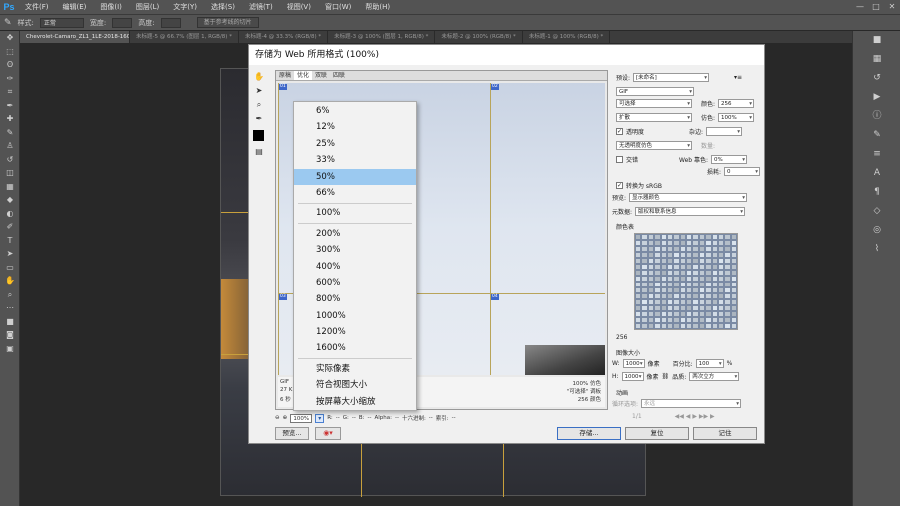 This screenshot has height=506, width=900. What do you see at coordinates (10, 200) in the screenshot?
I see `blur-tool-icon: ◆` at bounding box center [10, 200].